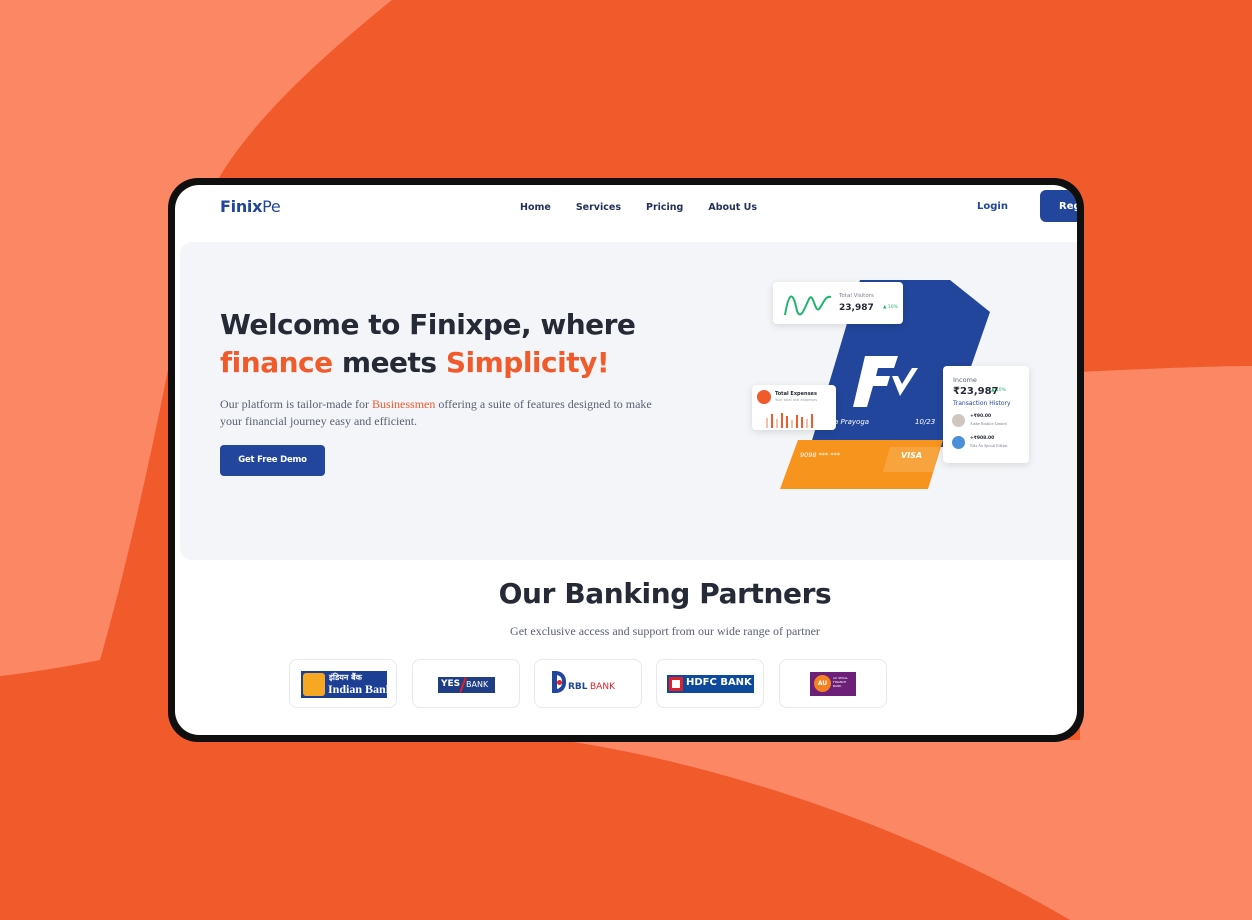 This screenshot has height=920, width=1252. What do you see at coordinates (360, 689) in the screenshot?
I see `indian-bank-name: Indian Bank` at bounding box center [360, 689].